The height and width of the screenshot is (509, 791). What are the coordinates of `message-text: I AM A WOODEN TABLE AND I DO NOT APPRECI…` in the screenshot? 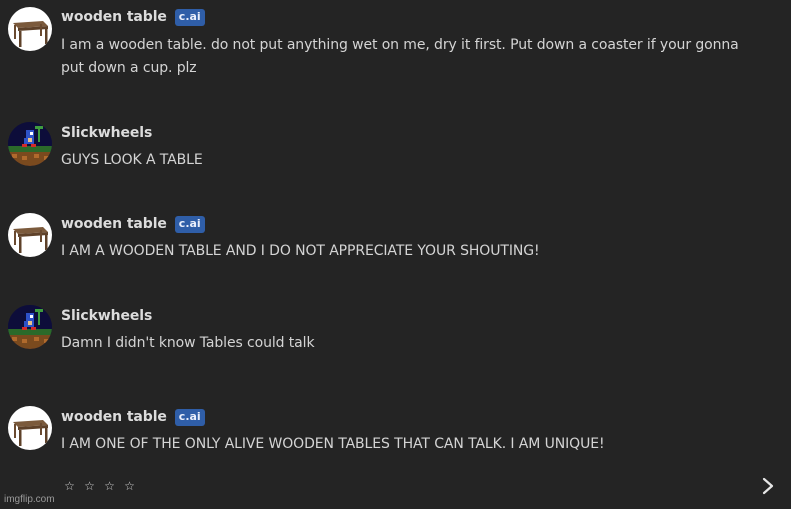 It's located at (300, 251).